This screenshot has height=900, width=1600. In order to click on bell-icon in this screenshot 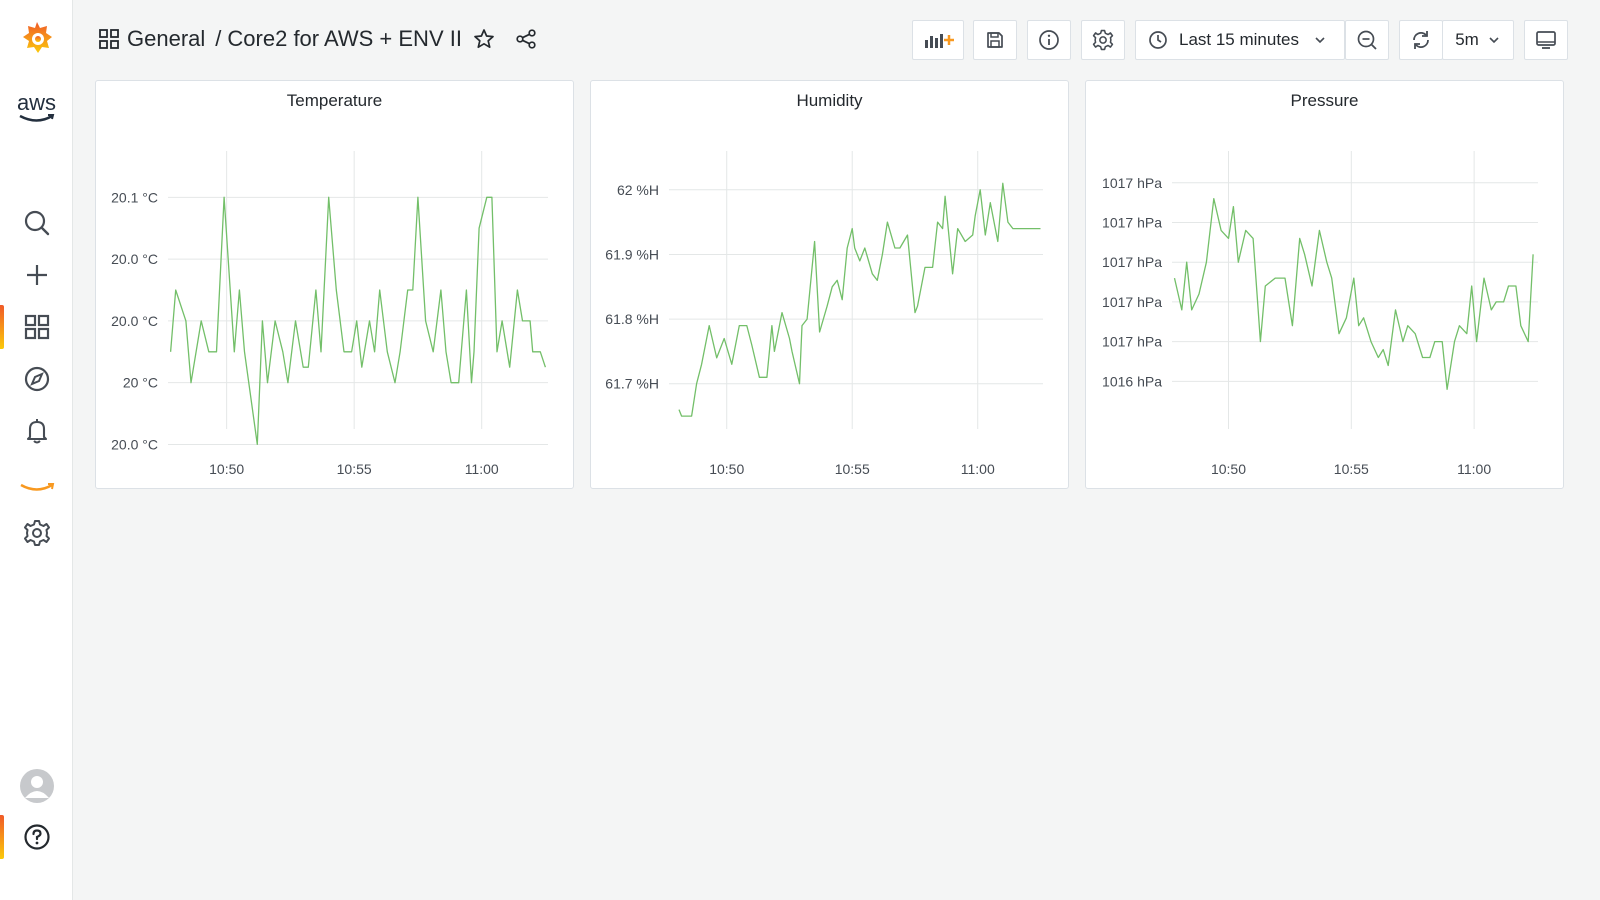, I will do `click(36, 431)`.